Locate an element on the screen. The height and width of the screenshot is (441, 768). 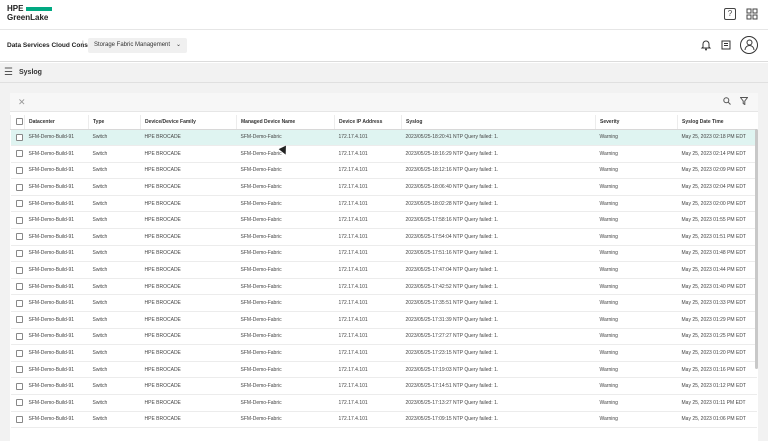
vertical-scrollbar is located at coordinates (756, 249).